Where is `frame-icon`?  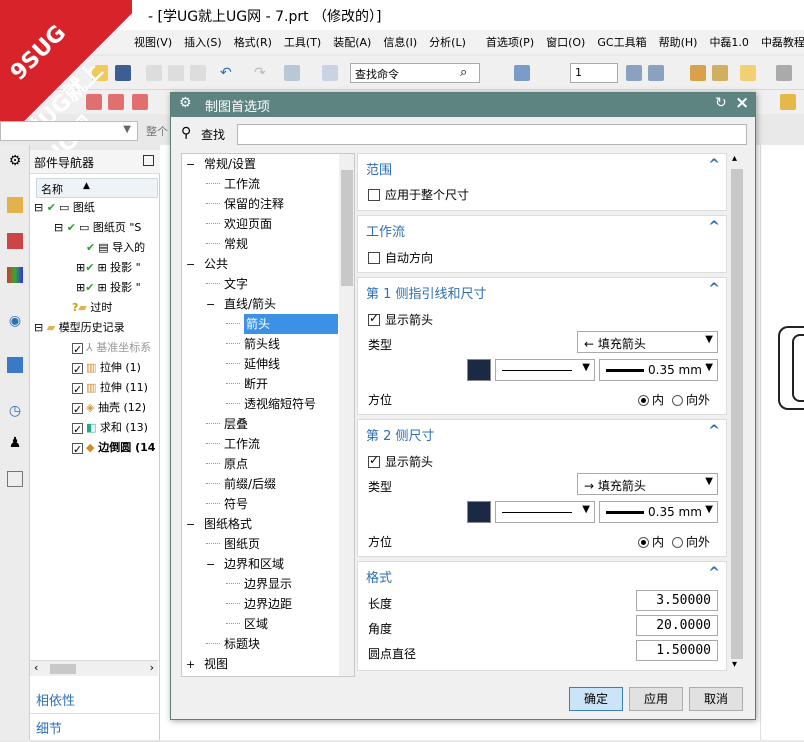
frame-icon is located at coordinates (140, 102).